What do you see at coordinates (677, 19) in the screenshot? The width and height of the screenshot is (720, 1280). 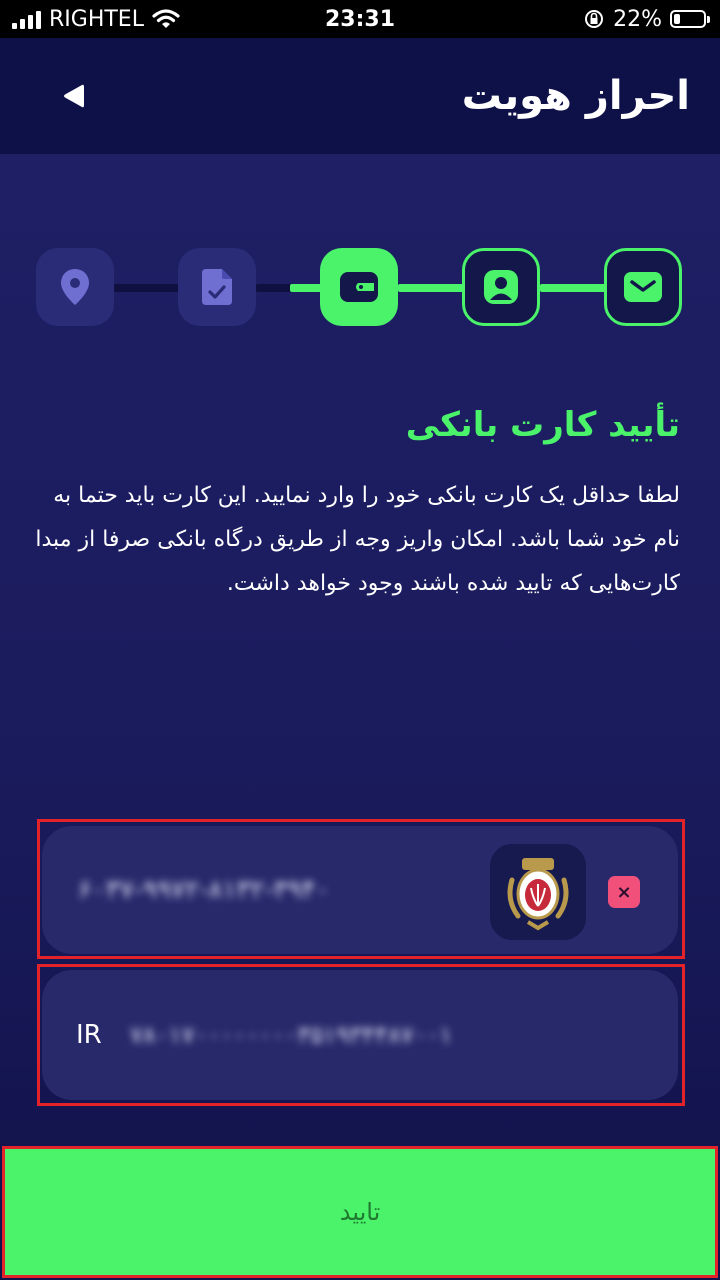 I see `battery-level` at bounding box center [677, 19].